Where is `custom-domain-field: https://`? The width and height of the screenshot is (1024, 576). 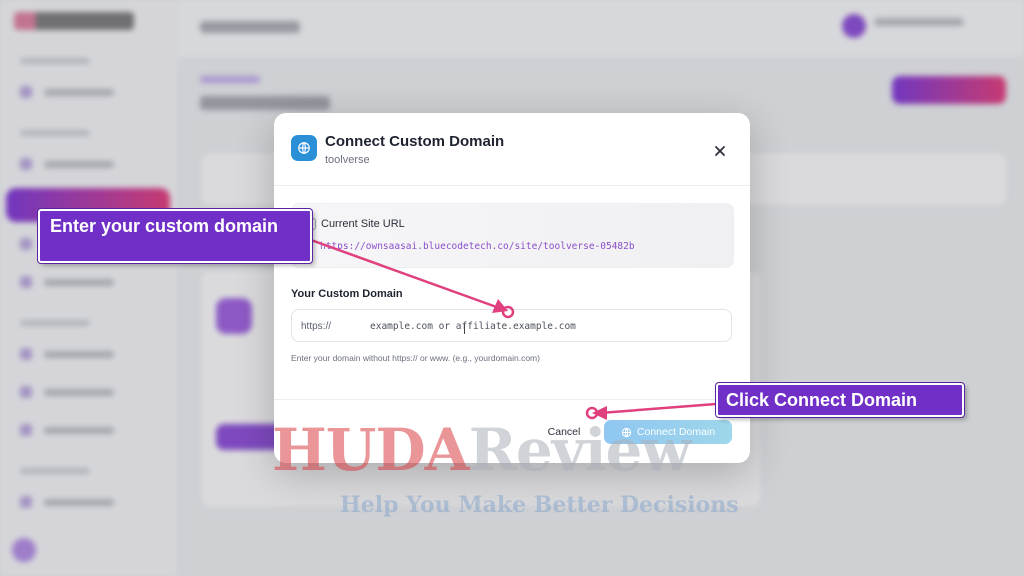 custom-domain-field: https:// is located at coordinates (511, 325).